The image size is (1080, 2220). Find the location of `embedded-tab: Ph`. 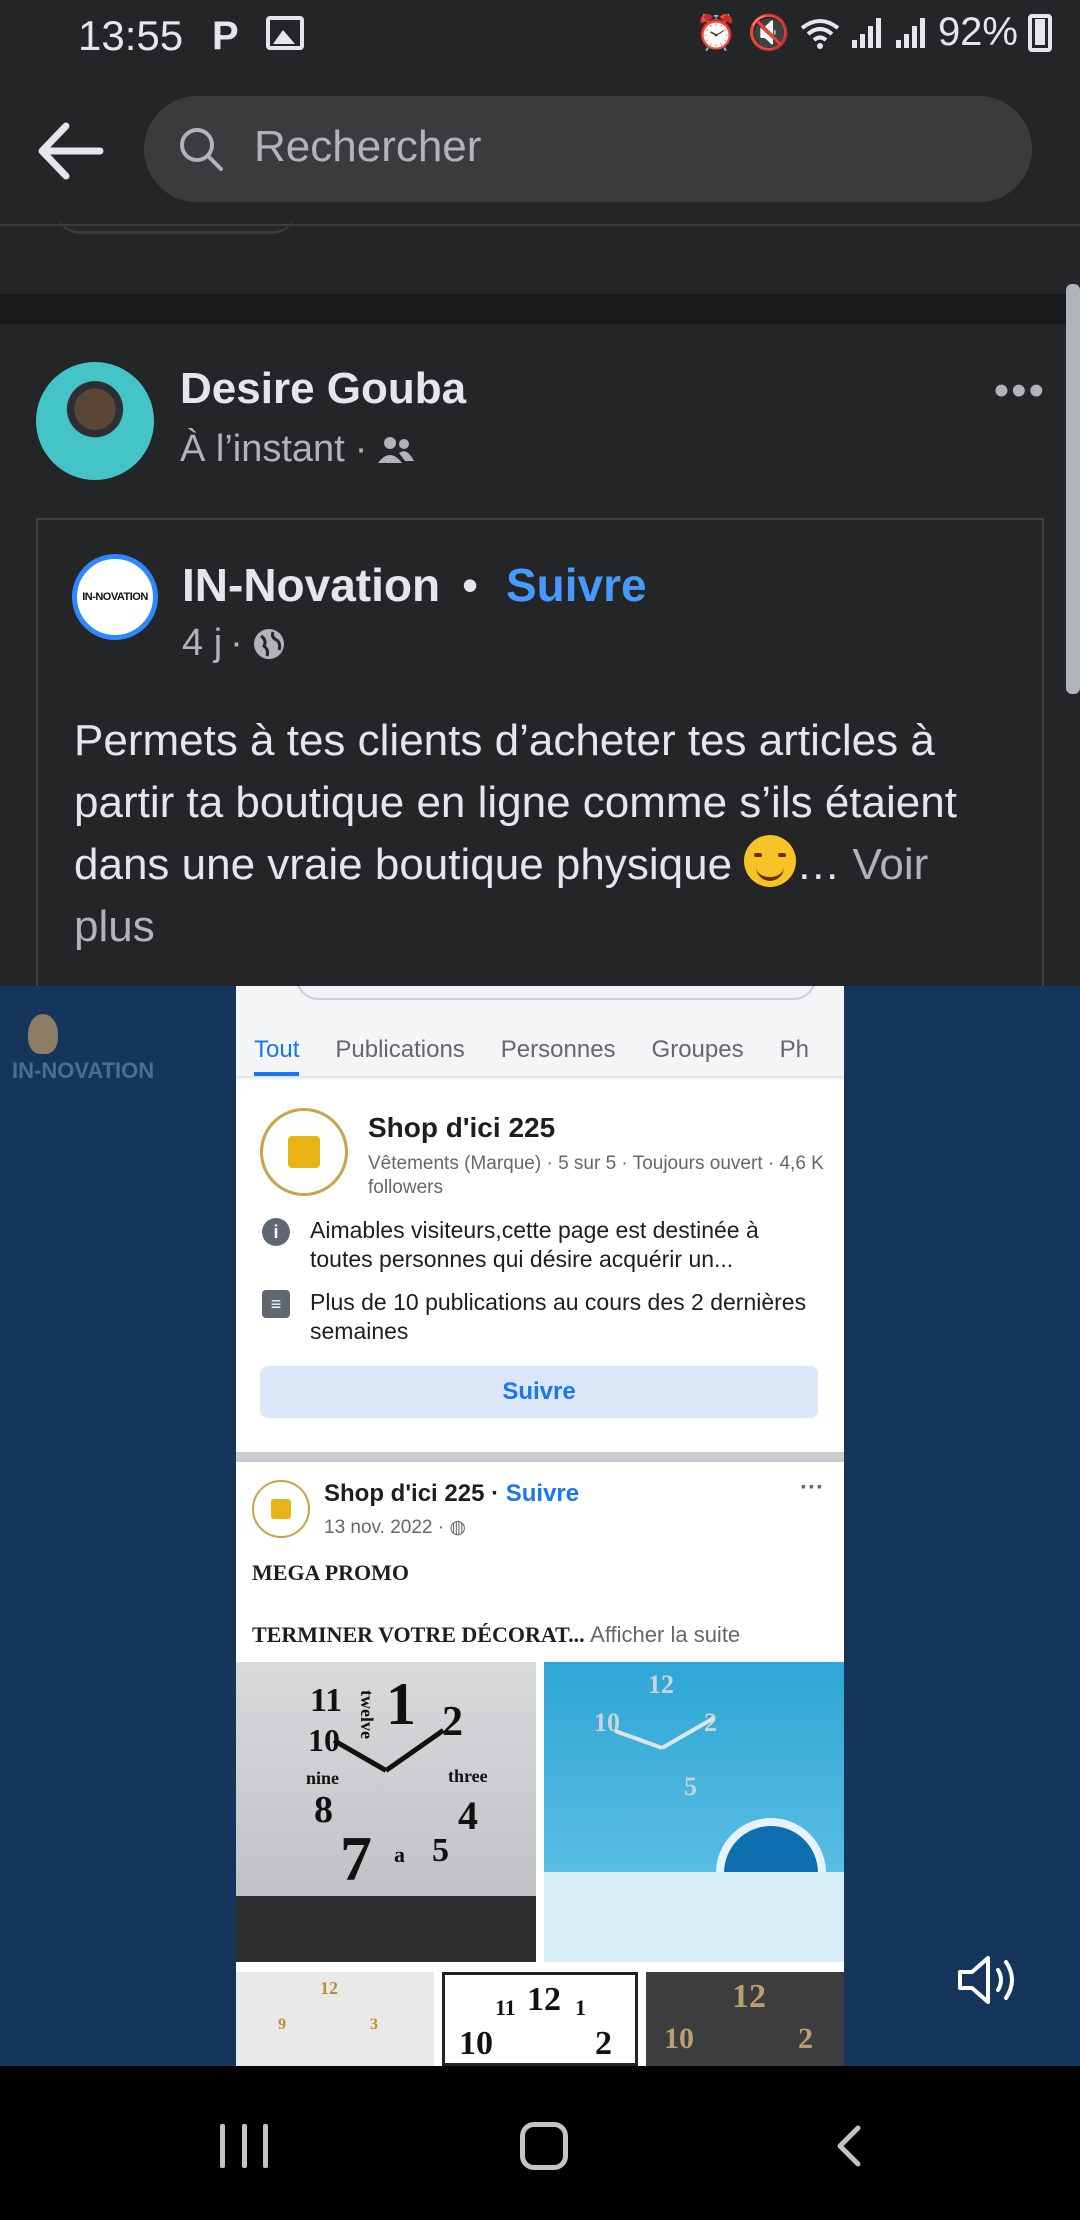

embedded-tab: Ph is located at coordinates (794, 1049).